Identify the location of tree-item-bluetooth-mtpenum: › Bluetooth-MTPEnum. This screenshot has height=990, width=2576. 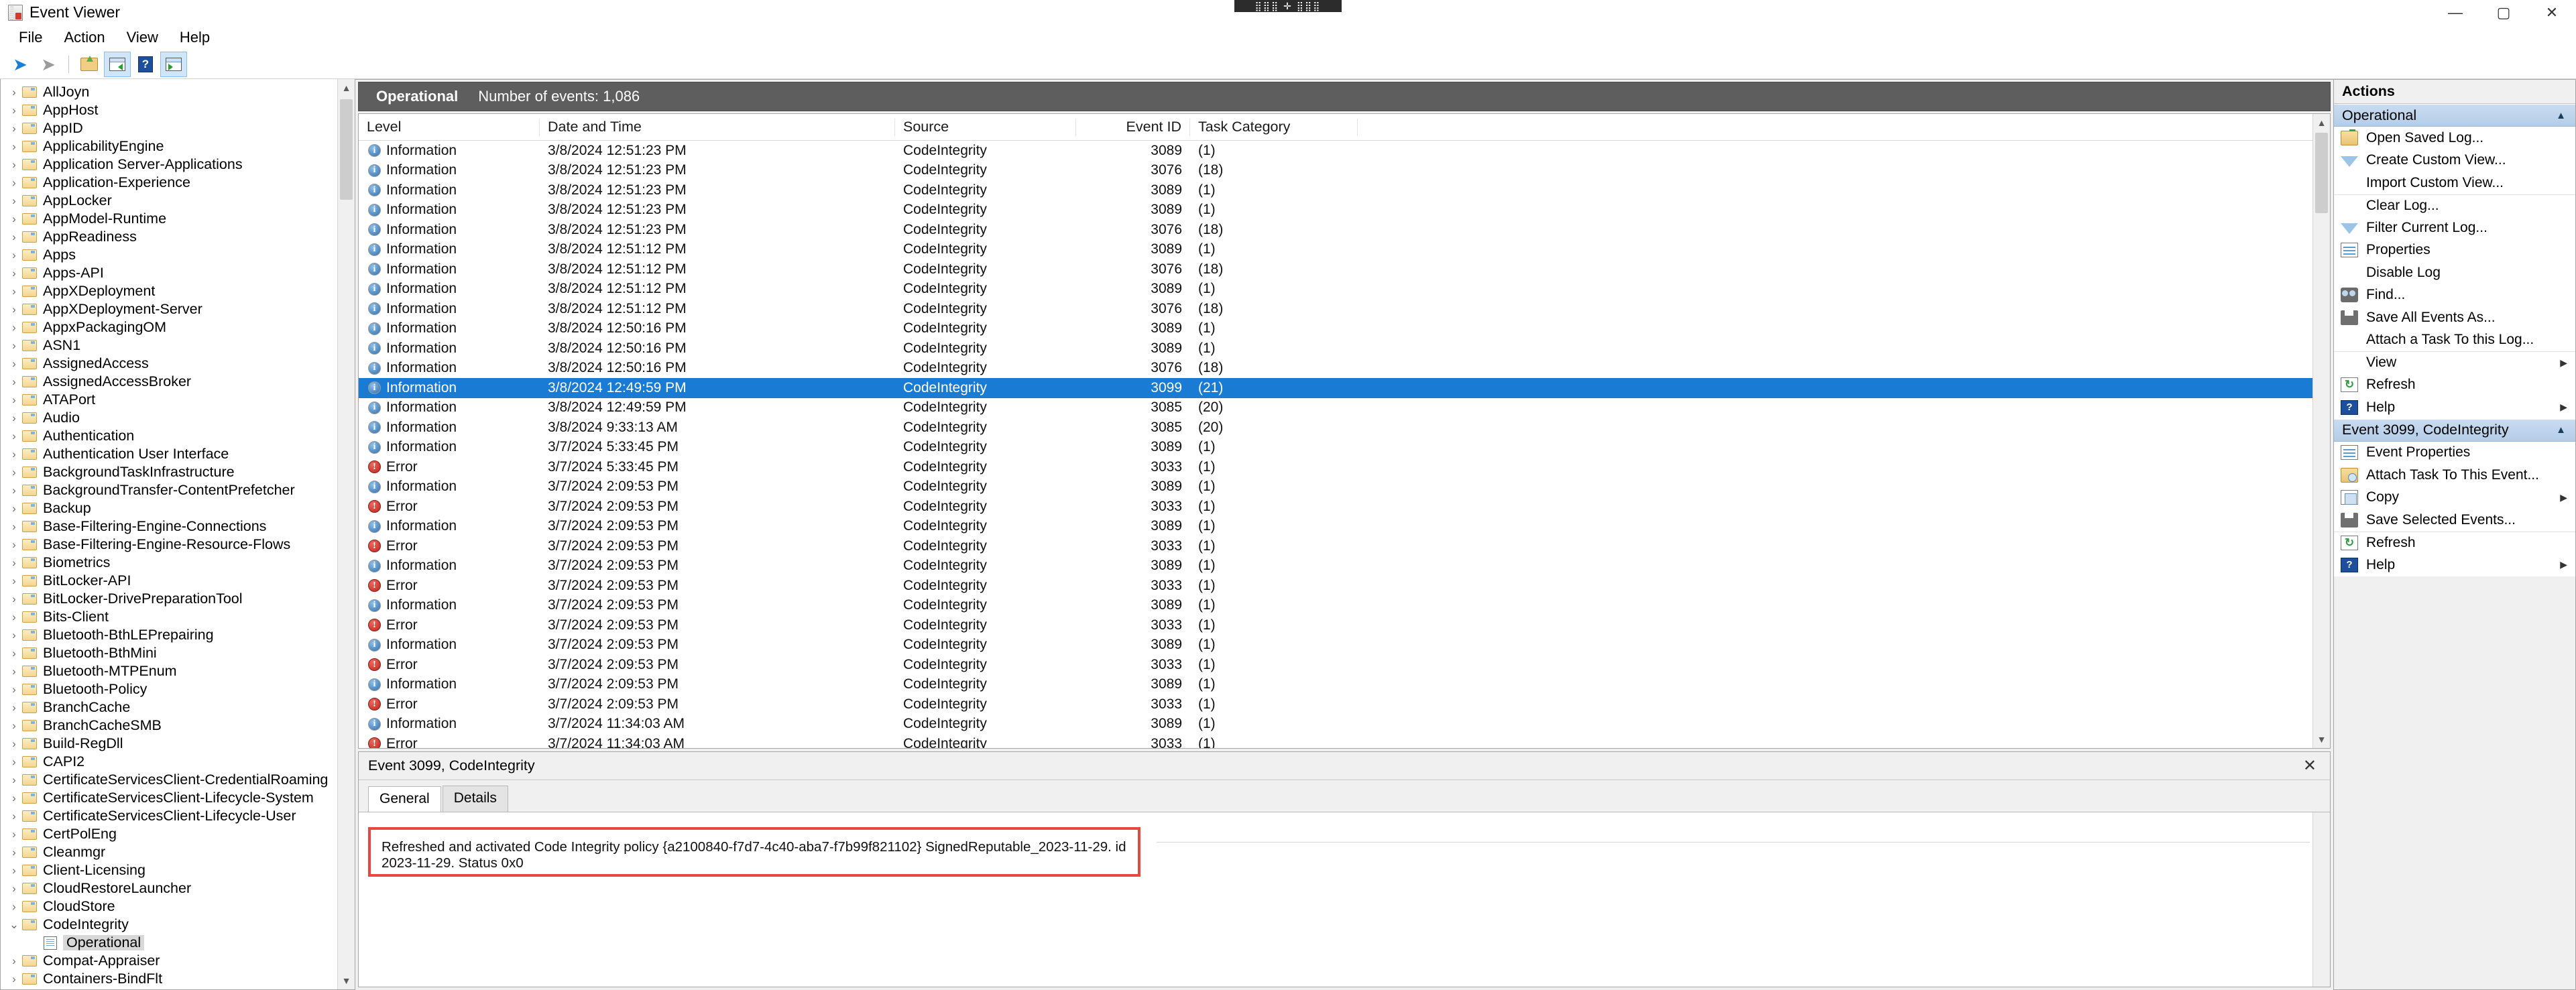
(178, 671).